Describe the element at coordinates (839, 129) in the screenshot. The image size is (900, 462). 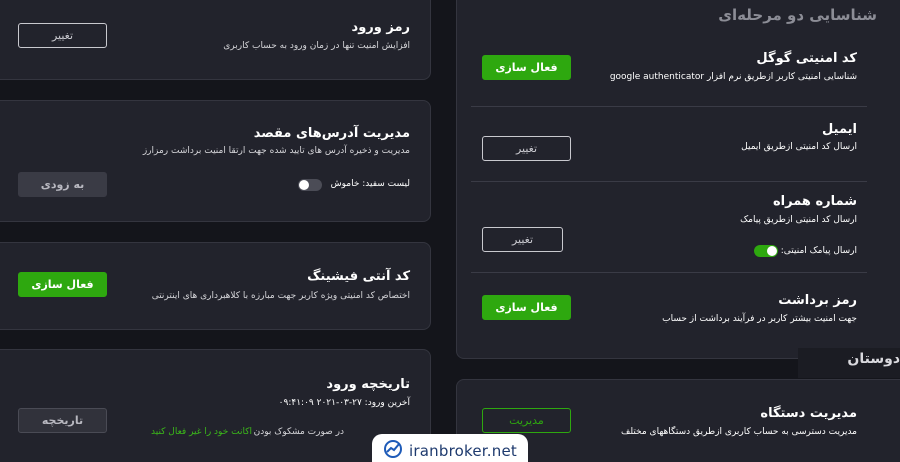
I see `email-title: ایمیل` at that location.